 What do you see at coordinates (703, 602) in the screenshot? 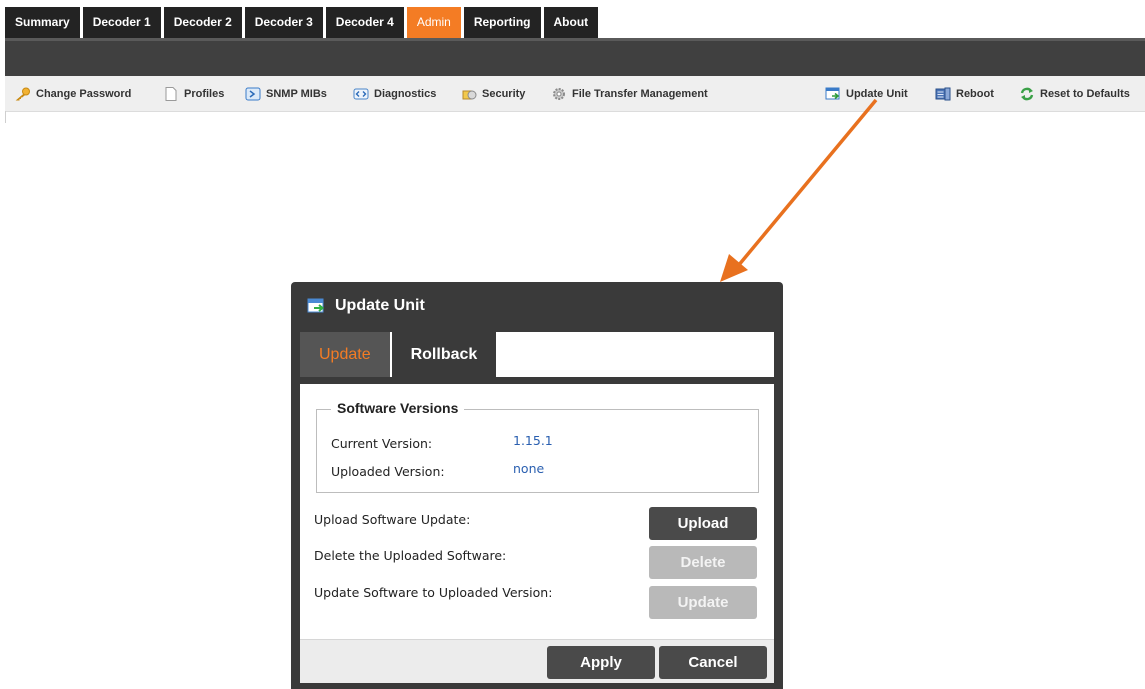
I see `update-button: Update` at bounding box center [703, 602].